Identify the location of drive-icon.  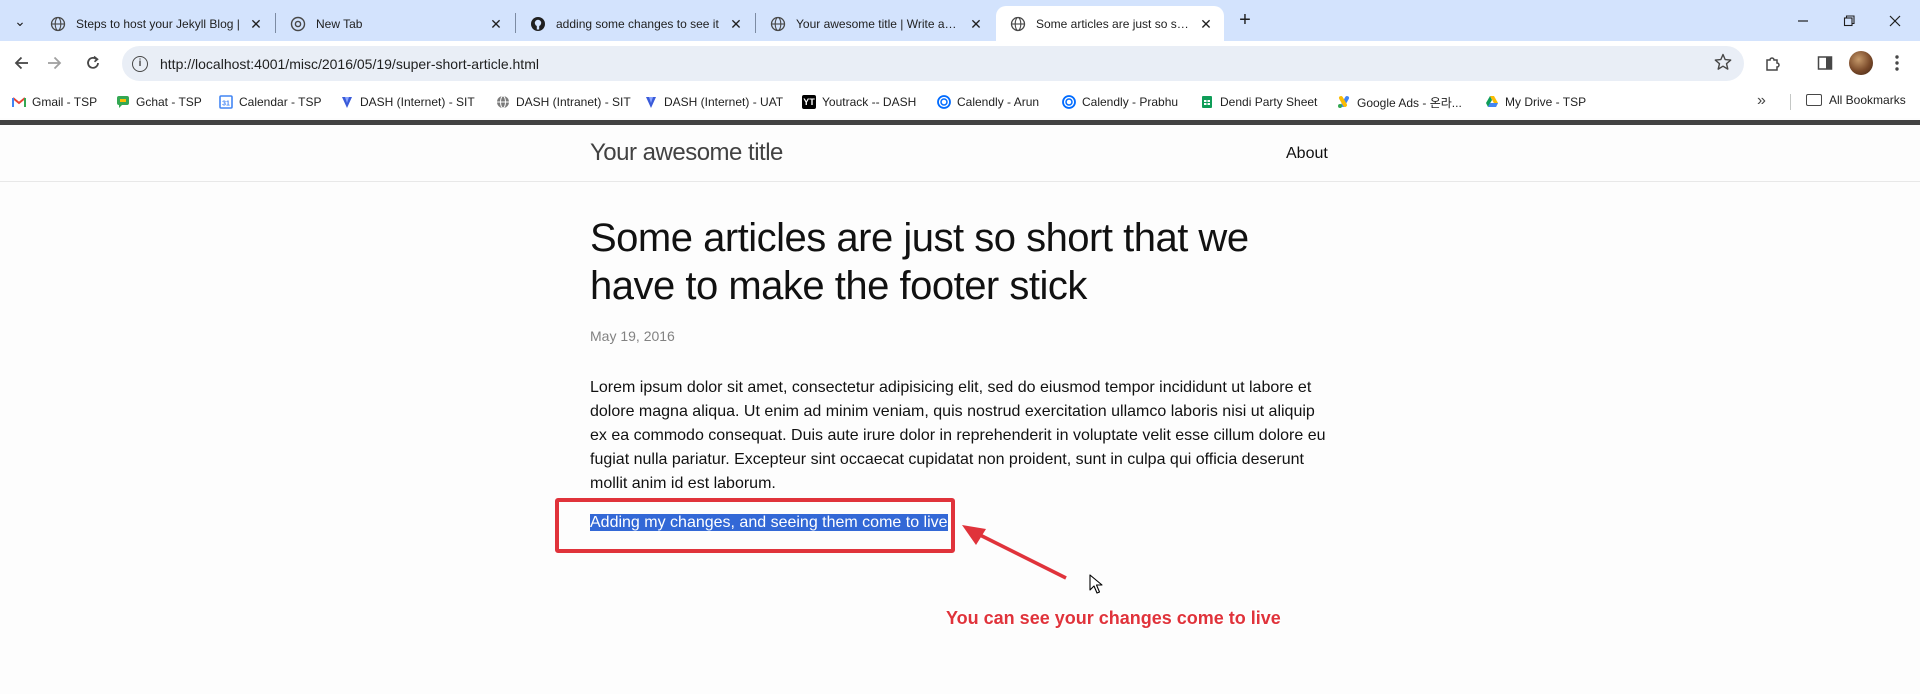
(1492, 101).